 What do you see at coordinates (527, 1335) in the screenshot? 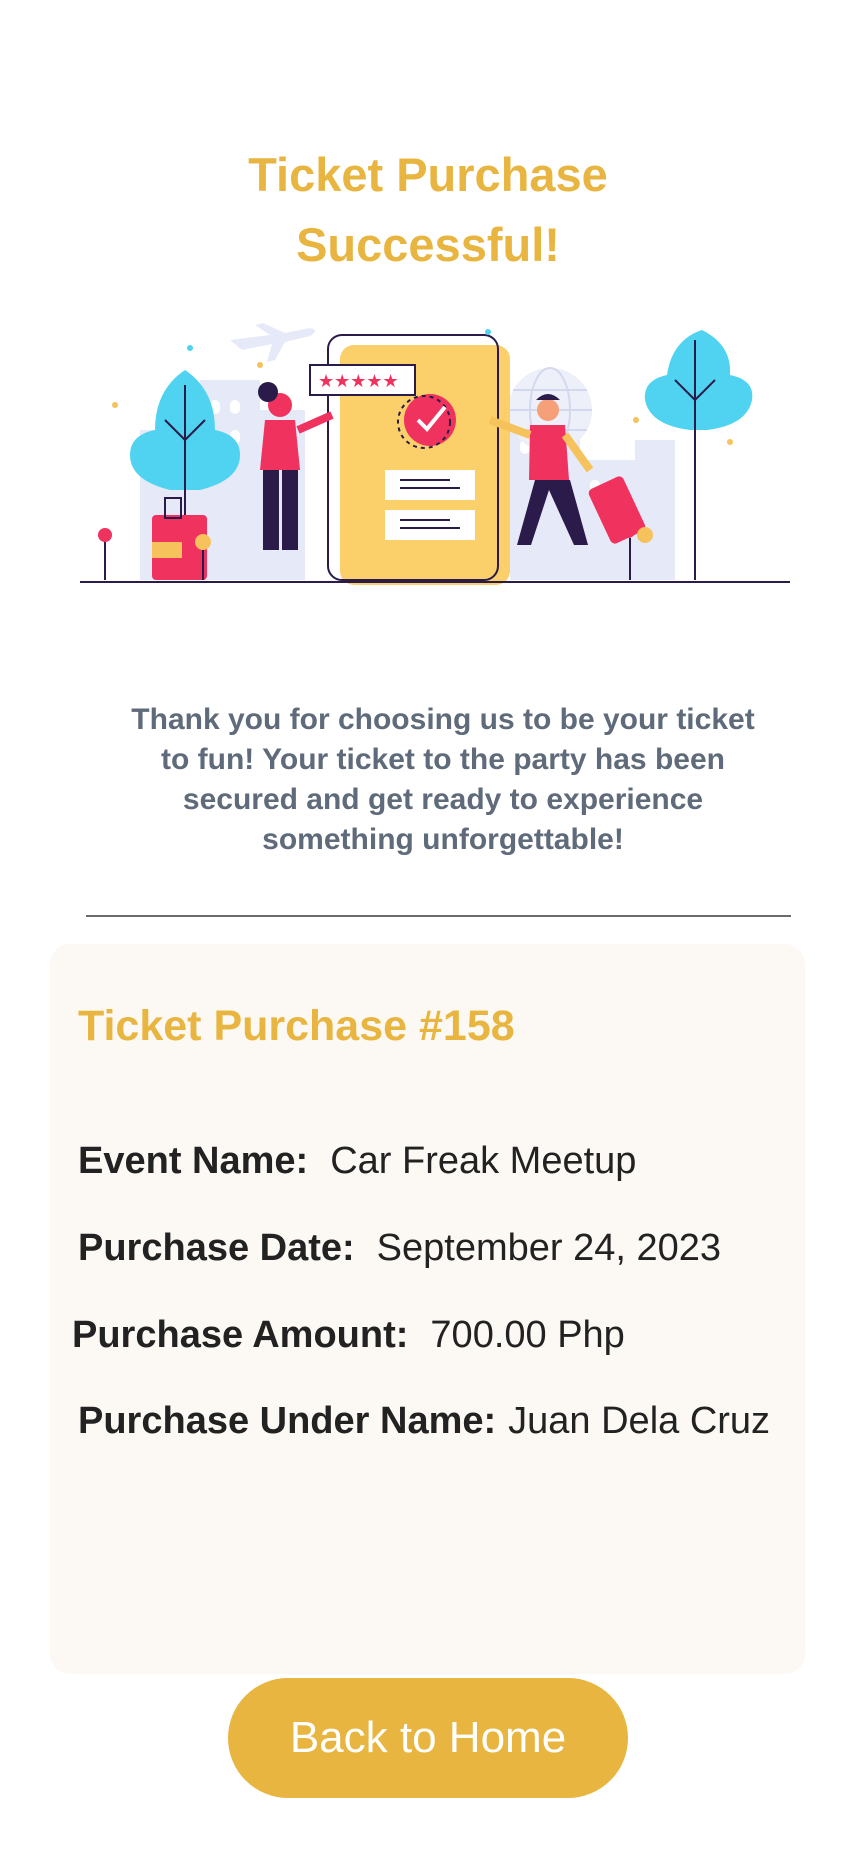
I see `purchase-amount-value: 700.00 Php` at bounding box center [527, 1335].